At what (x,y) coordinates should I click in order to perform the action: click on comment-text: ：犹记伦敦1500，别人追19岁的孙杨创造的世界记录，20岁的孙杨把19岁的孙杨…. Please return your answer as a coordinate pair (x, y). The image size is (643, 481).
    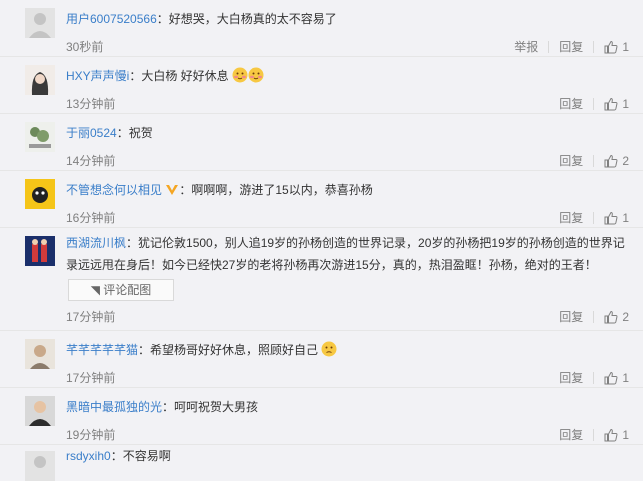
    Looking at the image, I should click on (375, 243).